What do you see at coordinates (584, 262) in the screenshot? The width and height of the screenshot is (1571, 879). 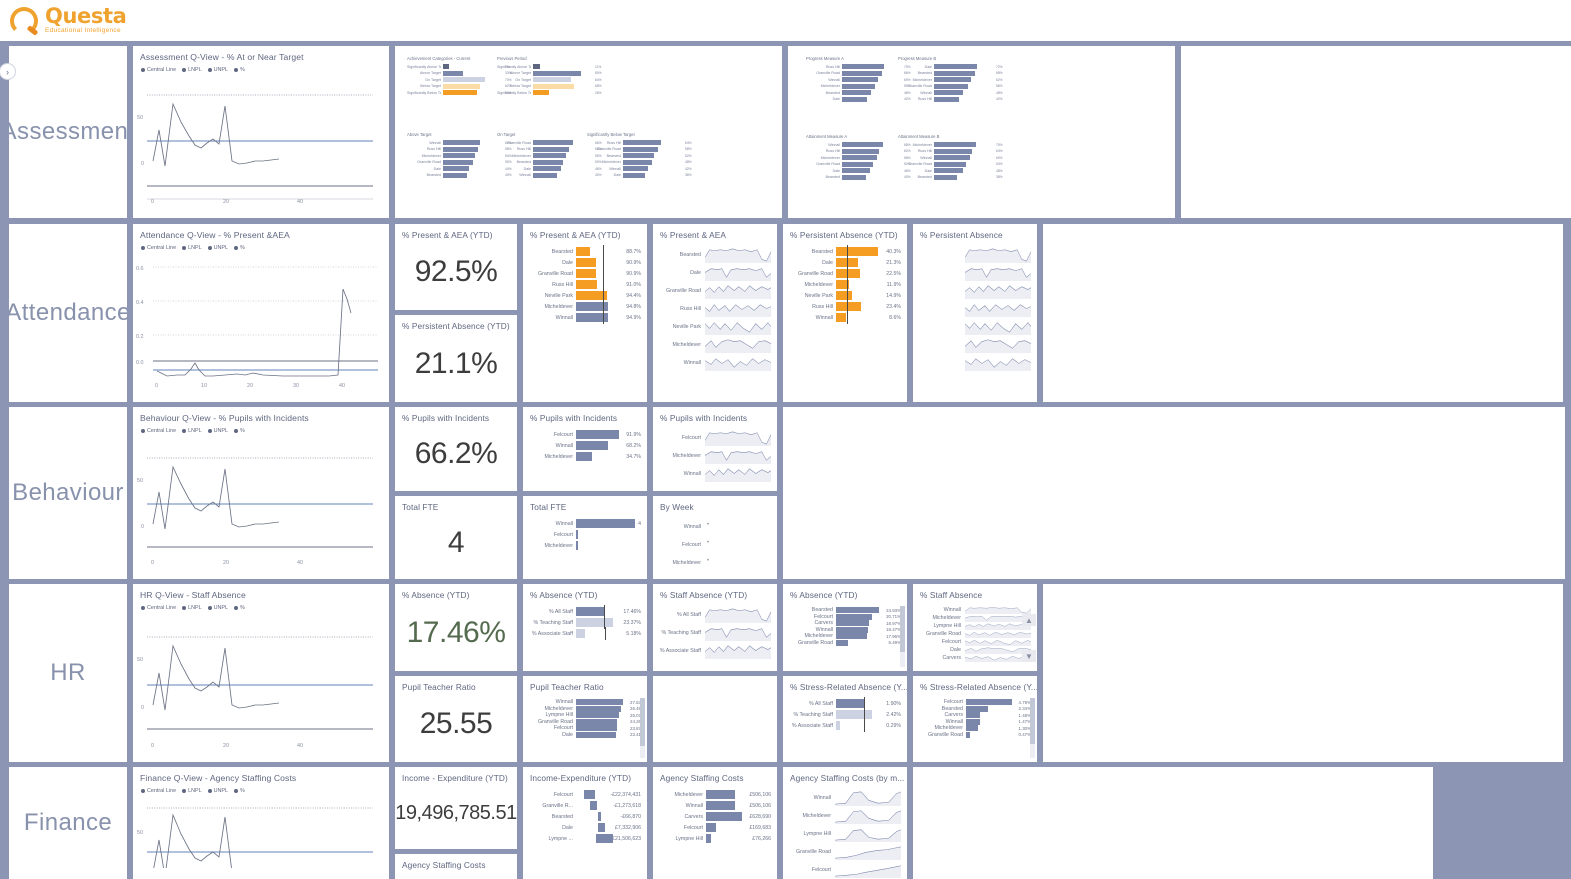 I see `table-row: Dale 90.9%` at bounding box center [584, 262].